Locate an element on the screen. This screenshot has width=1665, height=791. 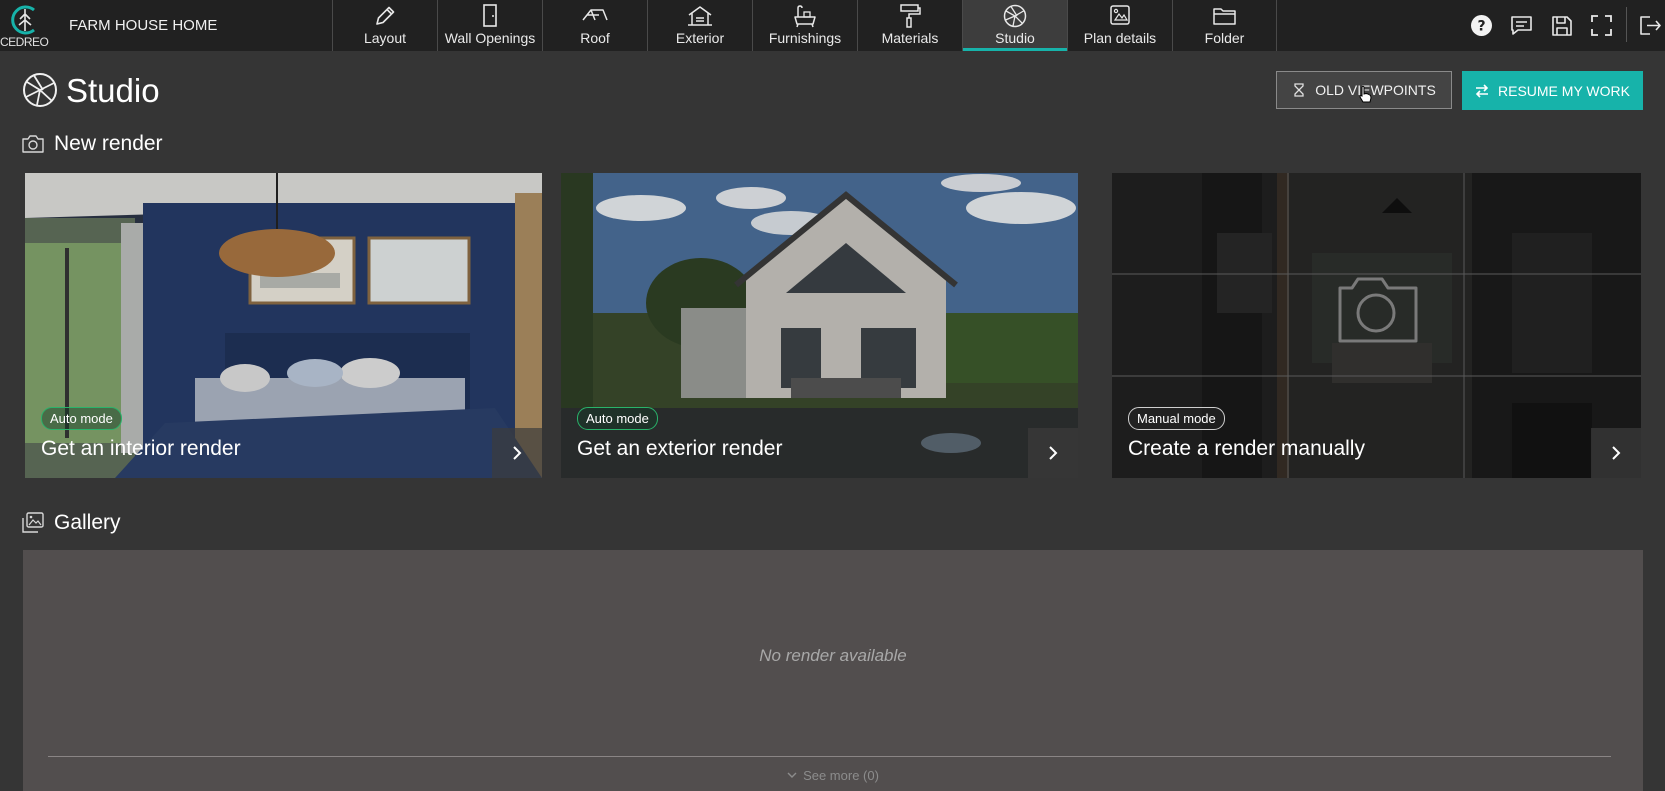
card-title: Get an interior render is located at coordinates (141, 448).